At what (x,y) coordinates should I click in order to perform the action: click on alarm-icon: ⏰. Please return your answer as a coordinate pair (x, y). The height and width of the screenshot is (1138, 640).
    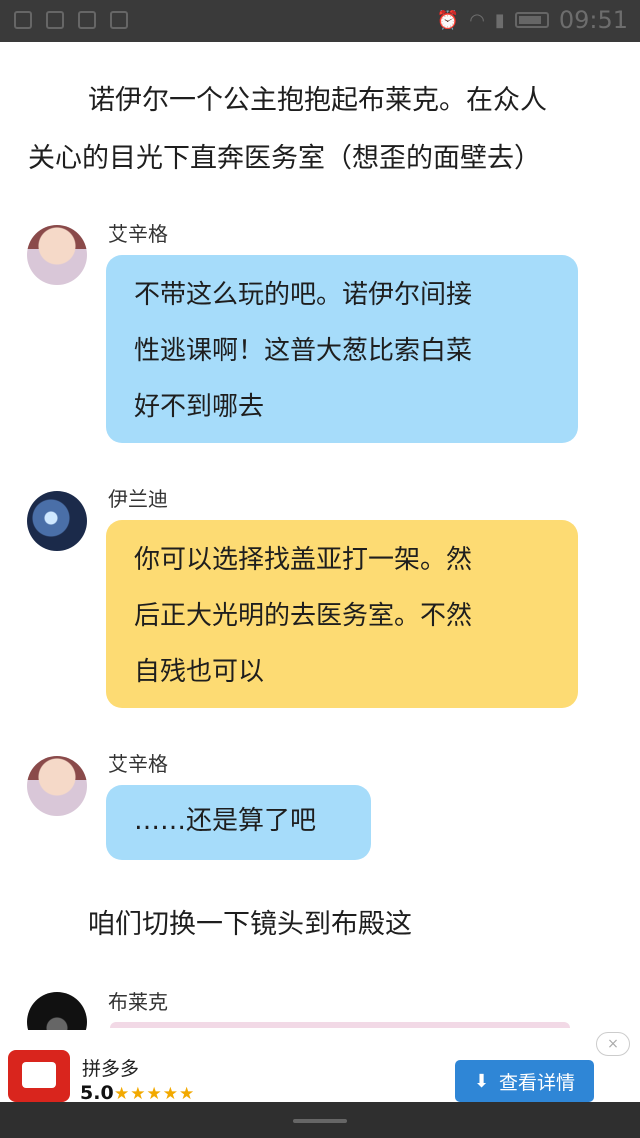
    Looking at the image, I should click on (448, 20).